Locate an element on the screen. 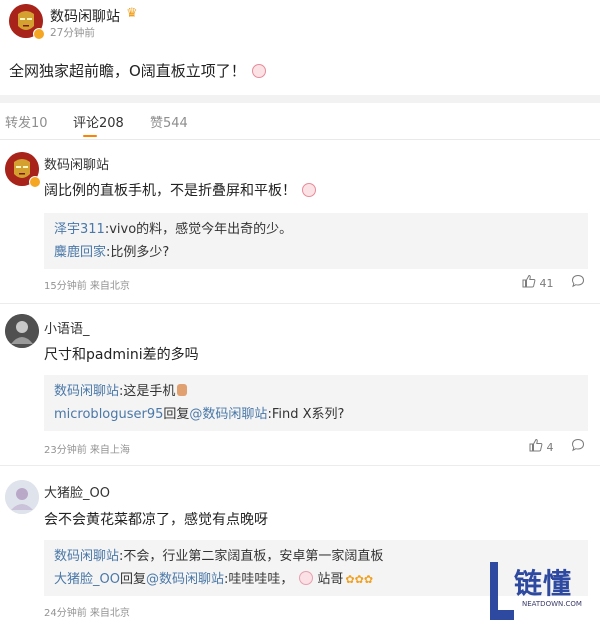 Image resolution: width=600 pixels, height=627 pixels. watermark-sub: NEATDOWN.COM is located at coordinates (552, 604).